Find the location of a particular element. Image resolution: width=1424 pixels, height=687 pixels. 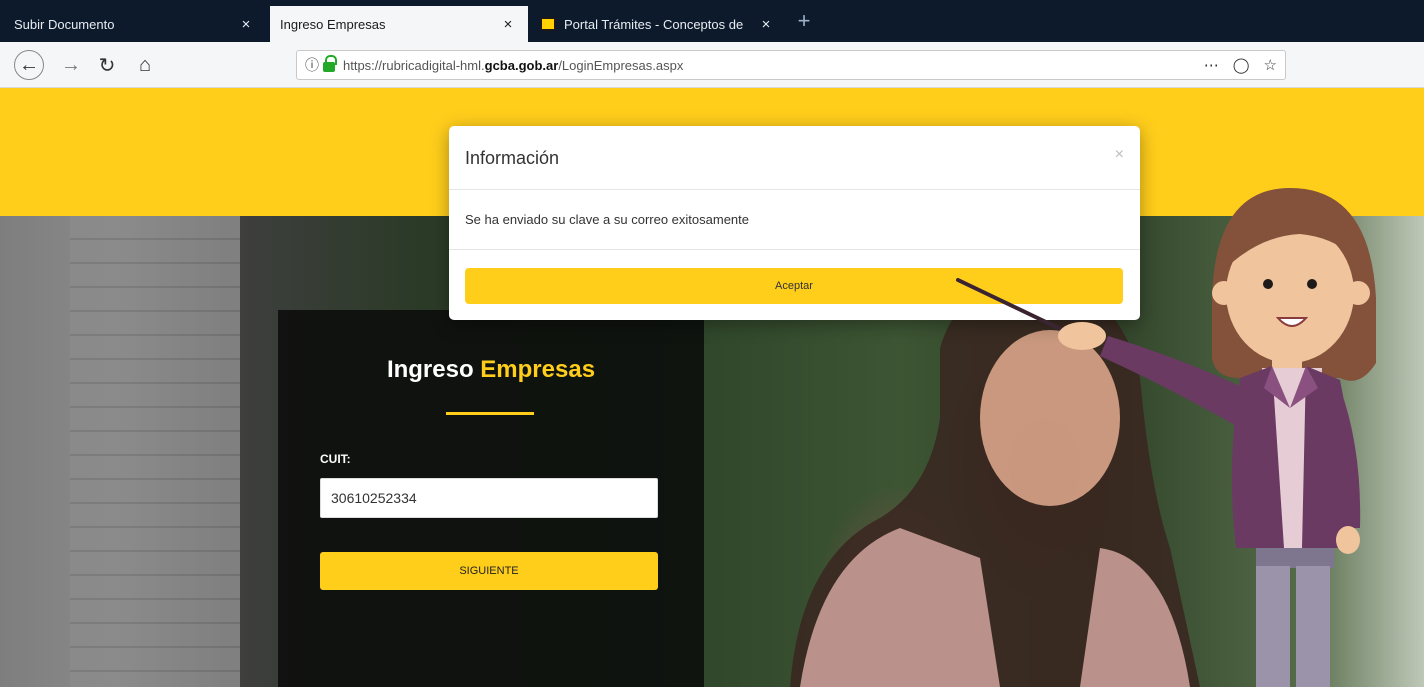

tab-portal-tramites: Portal Trámites - Conceptos de × is located at coordinates (658, 24).